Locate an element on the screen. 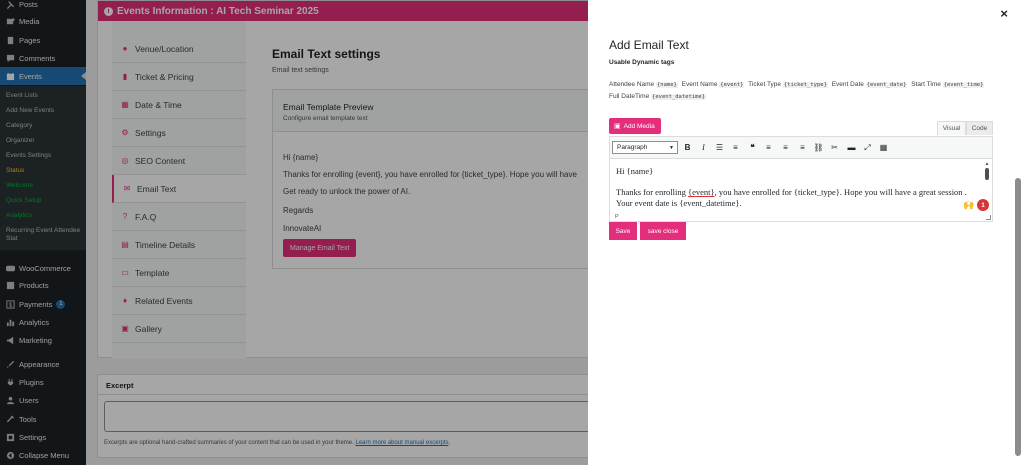 The image size is (1024, 465). tag-label: Full DateTime is located at coordinates (629, 96).